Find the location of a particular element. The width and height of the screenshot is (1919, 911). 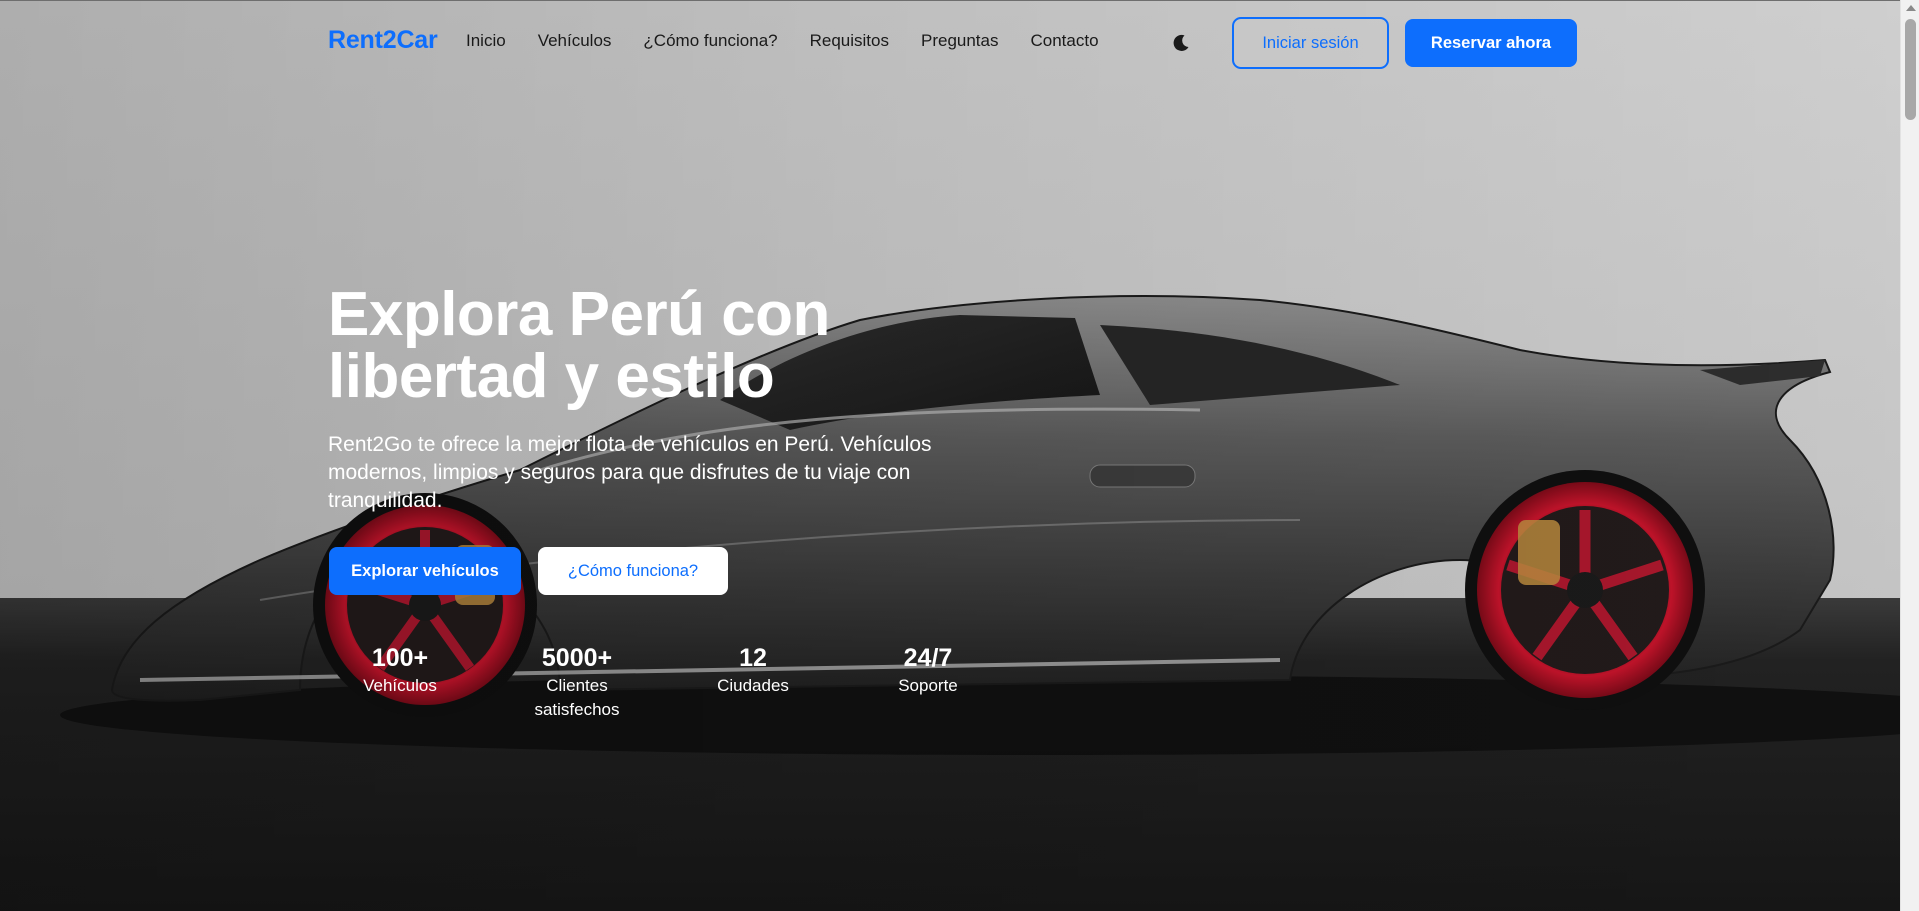

stat-vehicles: 100+ Vehículos is located at coordinates (400, 670).